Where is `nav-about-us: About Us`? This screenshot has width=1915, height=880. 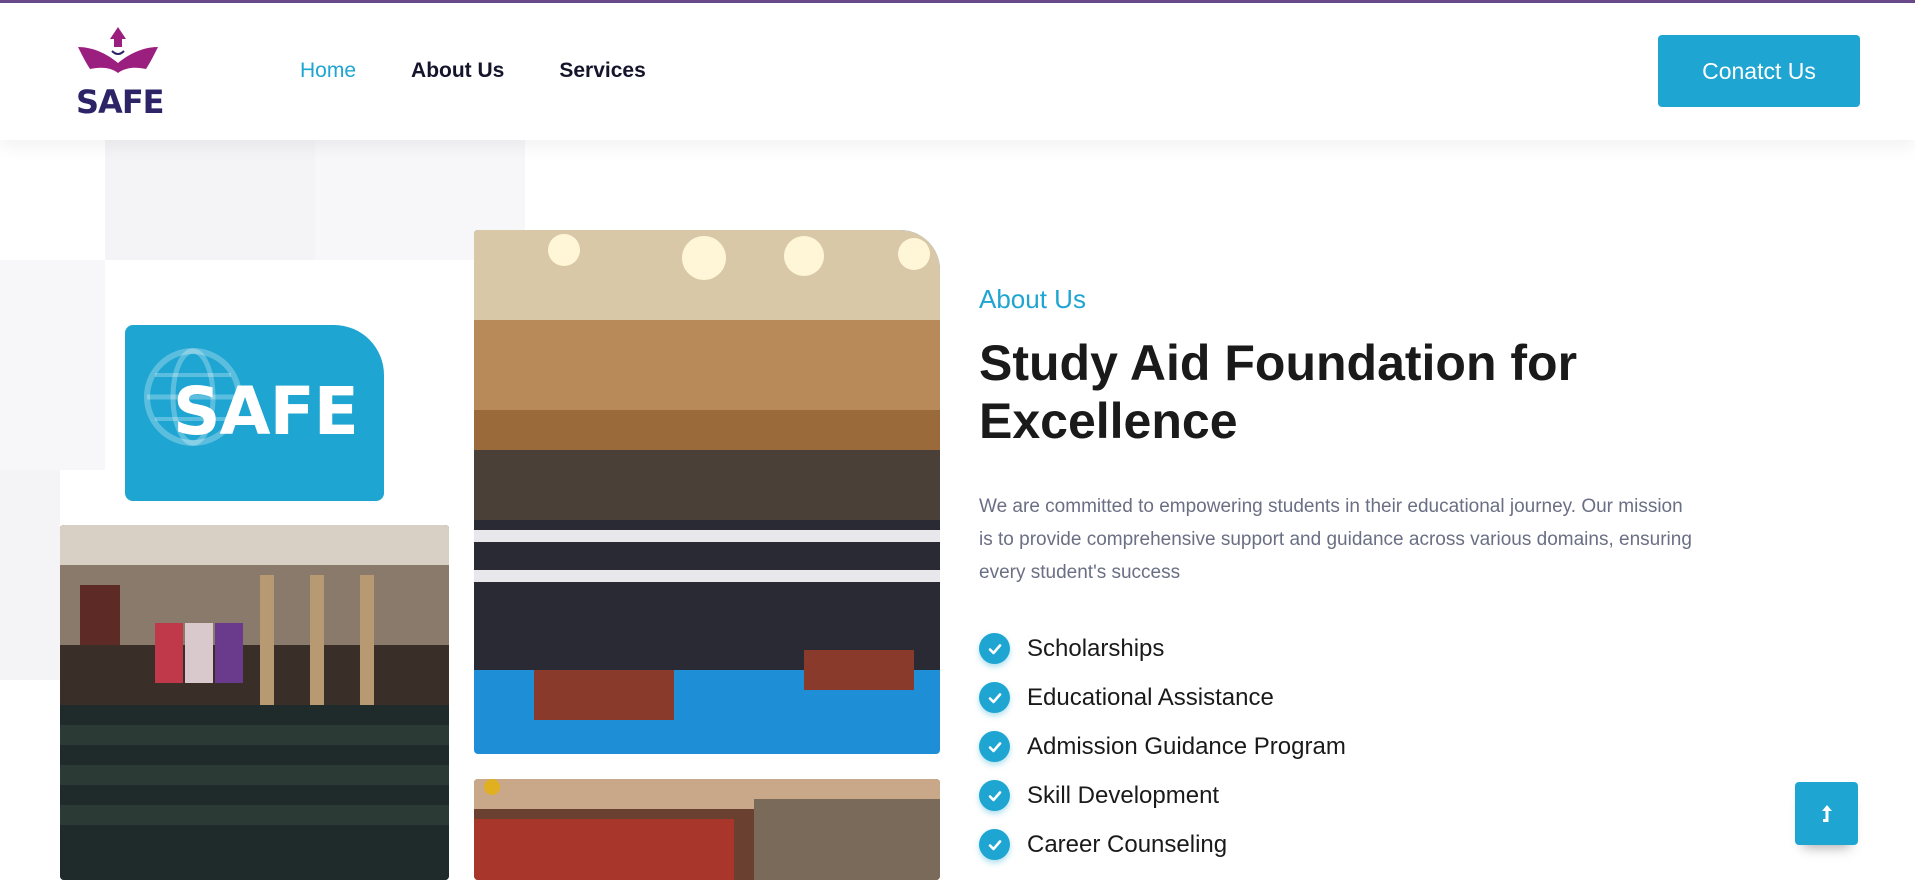 nav-about-us: About Us is located at coordinates (457, 71).